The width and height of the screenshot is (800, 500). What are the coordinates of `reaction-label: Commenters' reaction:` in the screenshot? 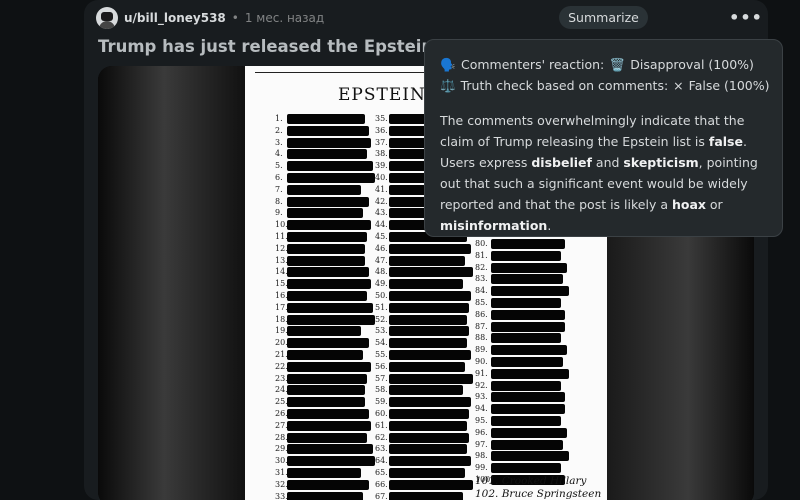 It's located at (533, 64).